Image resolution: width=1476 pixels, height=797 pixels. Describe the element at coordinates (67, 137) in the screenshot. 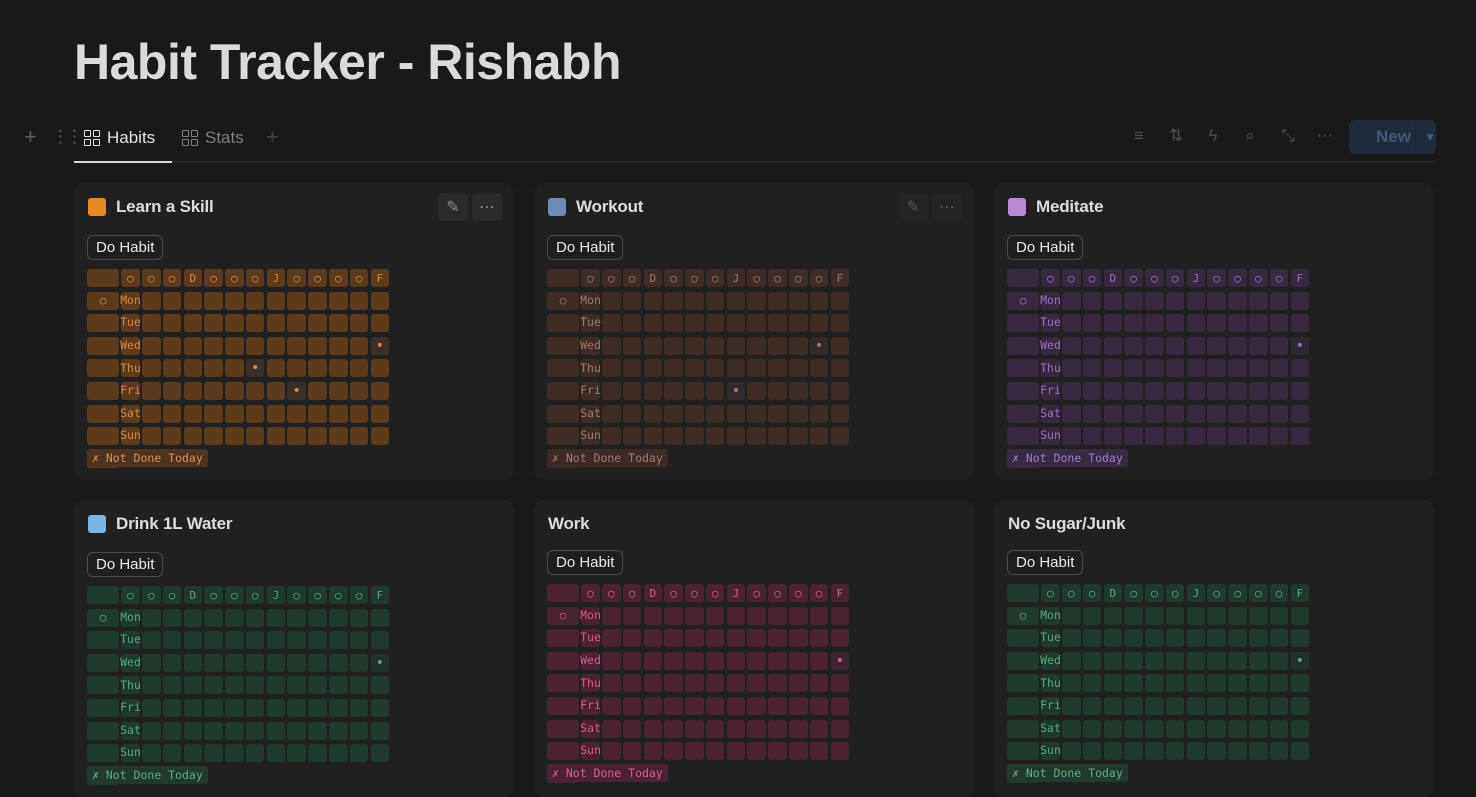

I see `drag-handle-icon: ⋮⋮` at that location.